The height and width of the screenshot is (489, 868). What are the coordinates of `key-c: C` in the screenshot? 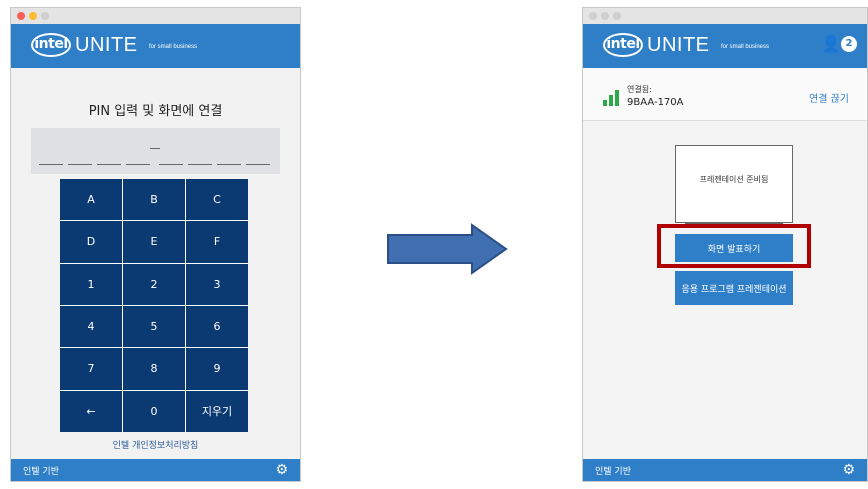 It's located at (217, 200).